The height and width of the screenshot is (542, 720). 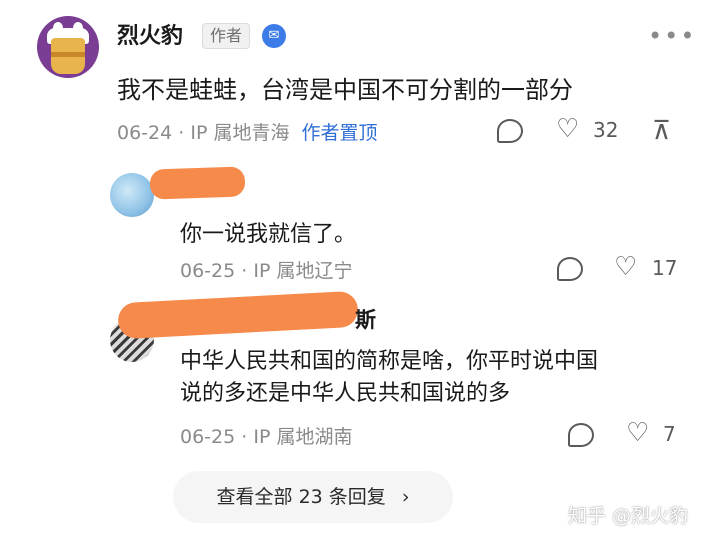 What do you see at coordinates (345, 393) in the screenshot?
I see `reply-content-line: 说的多还是中华人民共和国说的多` at bounding box center [345, 393].